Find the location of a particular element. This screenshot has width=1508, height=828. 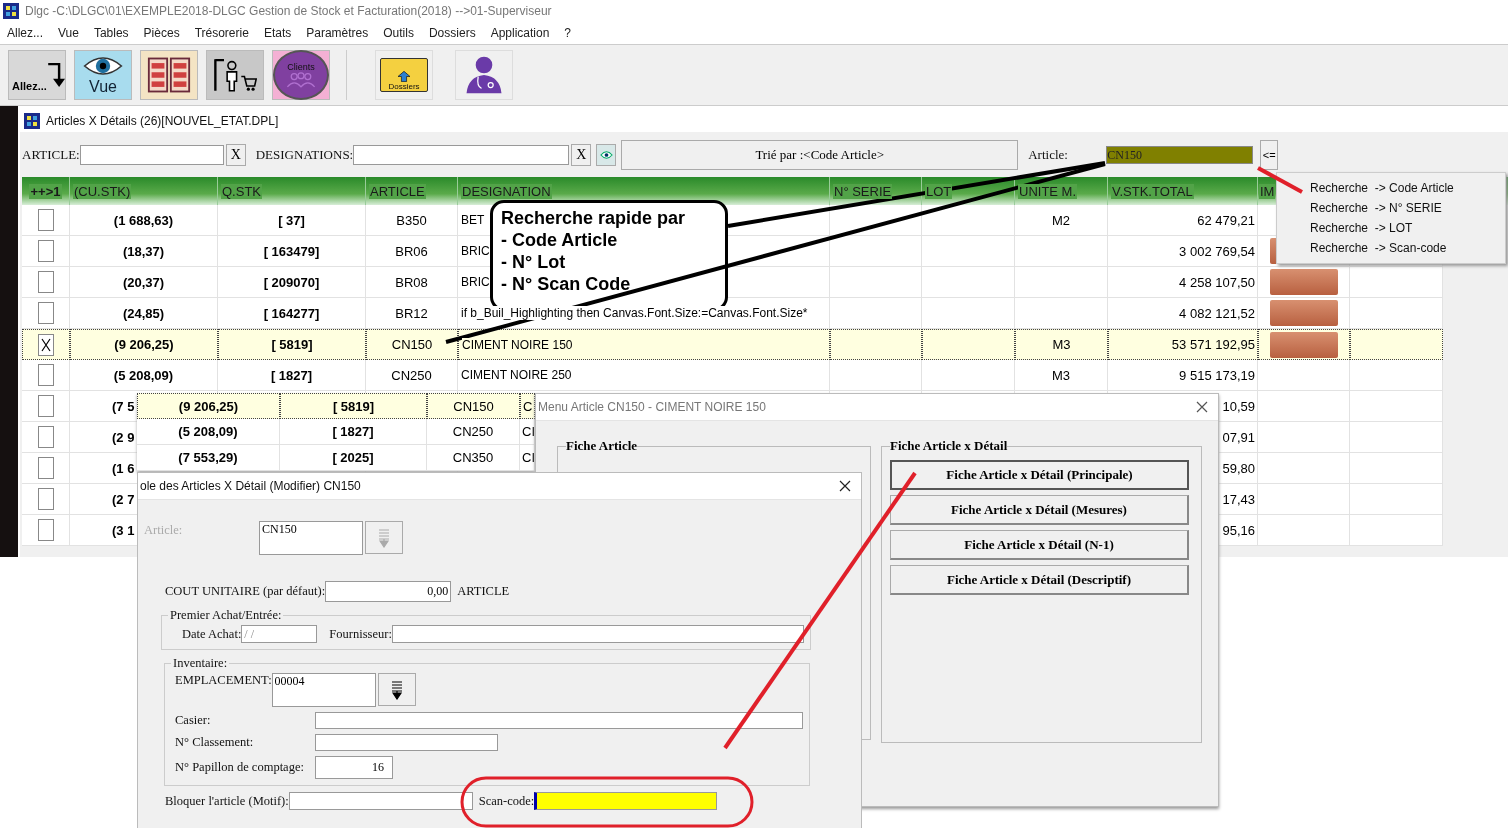

table-cell: (18,37) is located at coordinates (143, 251).